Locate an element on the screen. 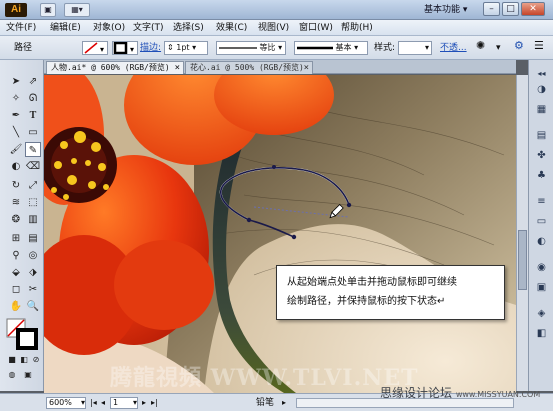  color-guide-icon: ▦ is located at coordinates (541, 109).